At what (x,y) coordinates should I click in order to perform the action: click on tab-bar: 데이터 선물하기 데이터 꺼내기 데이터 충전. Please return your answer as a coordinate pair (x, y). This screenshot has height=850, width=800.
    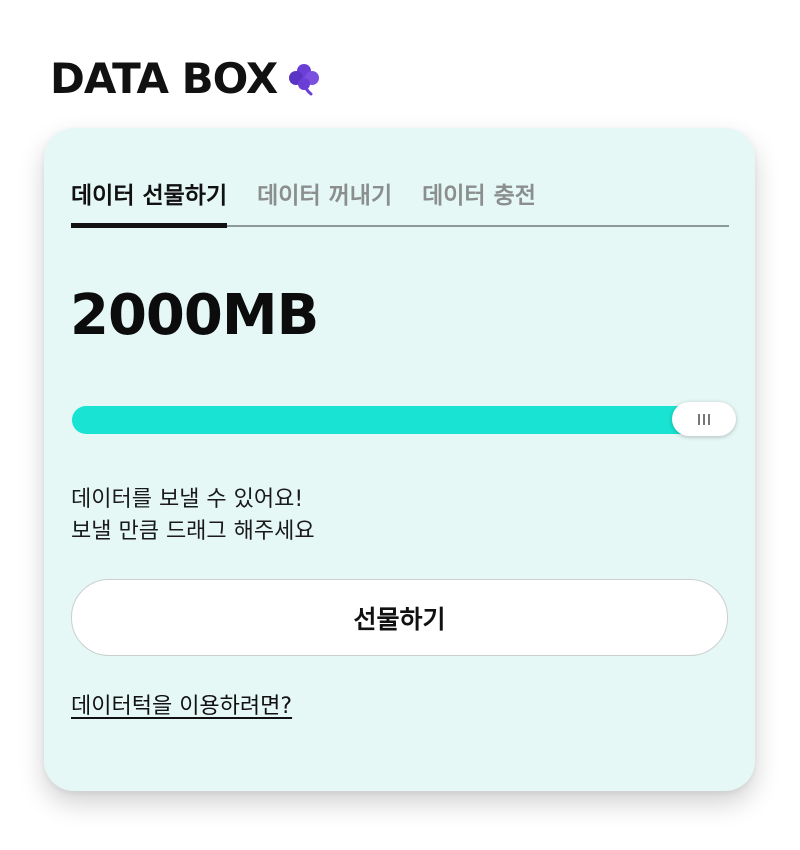
    Looking at the image, I should click on (400, 200).